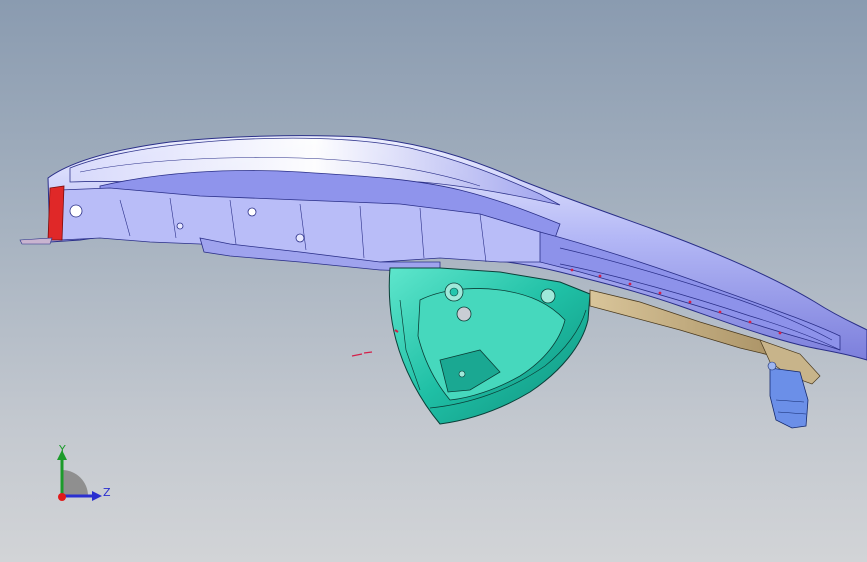 The image size is (867, 562). I want to click on x-axis-origin-icon, so click(62, 497).